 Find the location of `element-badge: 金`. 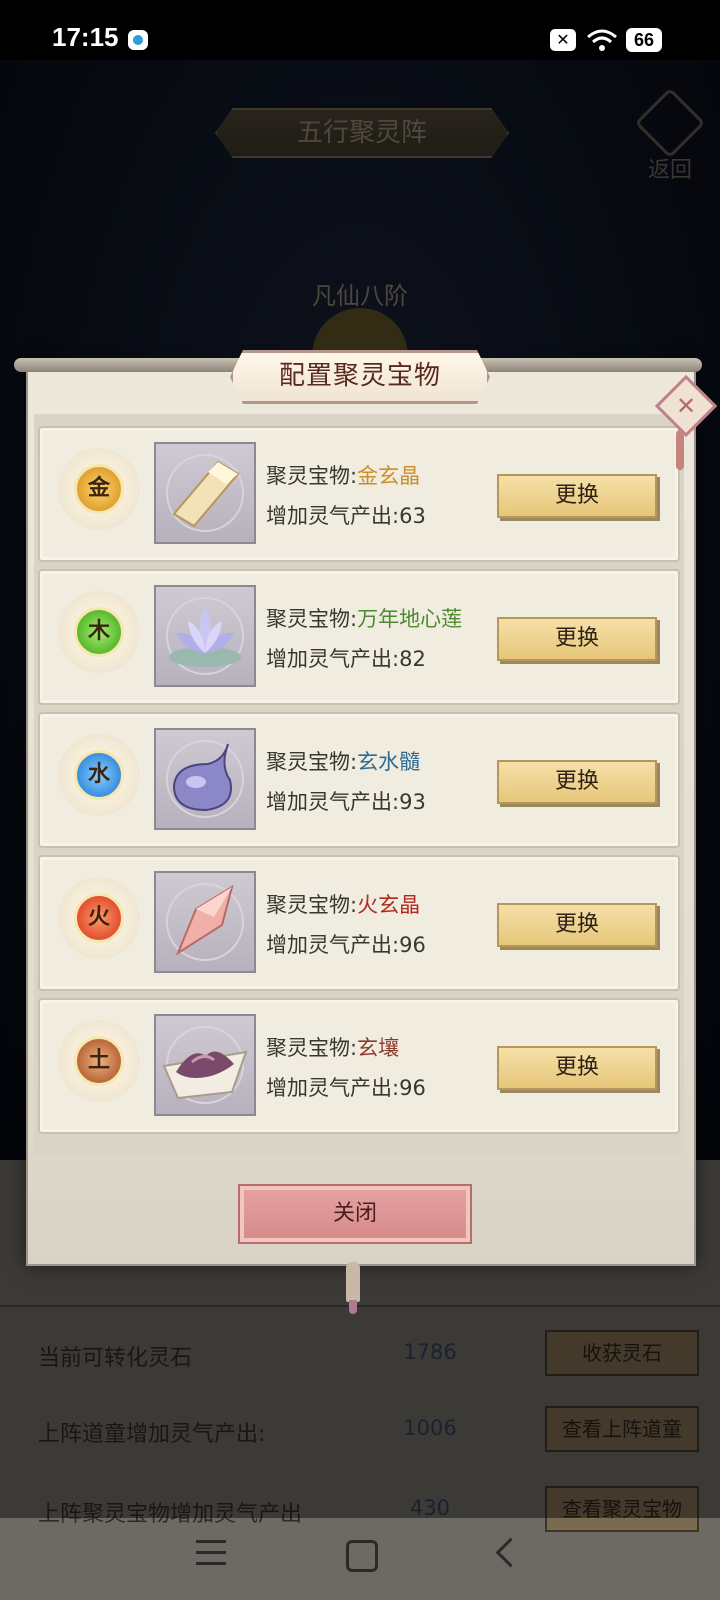

element-badge: 金 is located at coordinates (99, 489).